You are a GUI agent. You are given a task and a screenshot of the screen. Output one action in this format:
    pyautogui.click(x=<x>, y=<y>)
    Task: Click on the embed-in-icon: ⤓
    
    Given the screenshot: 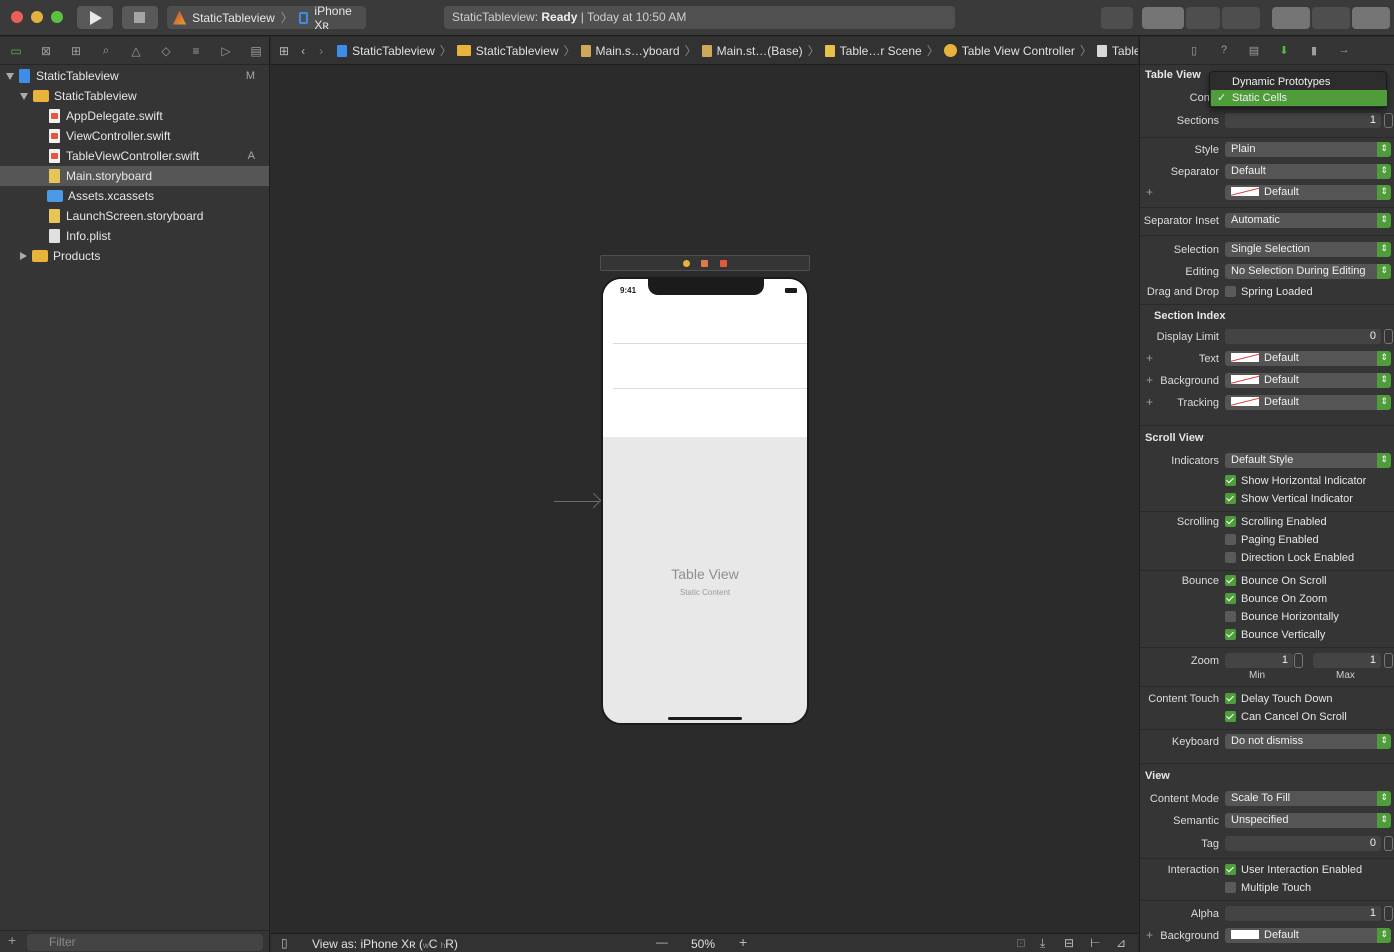 What is the action you would take?
    pyautogui.click(x=1042, y=943)
    